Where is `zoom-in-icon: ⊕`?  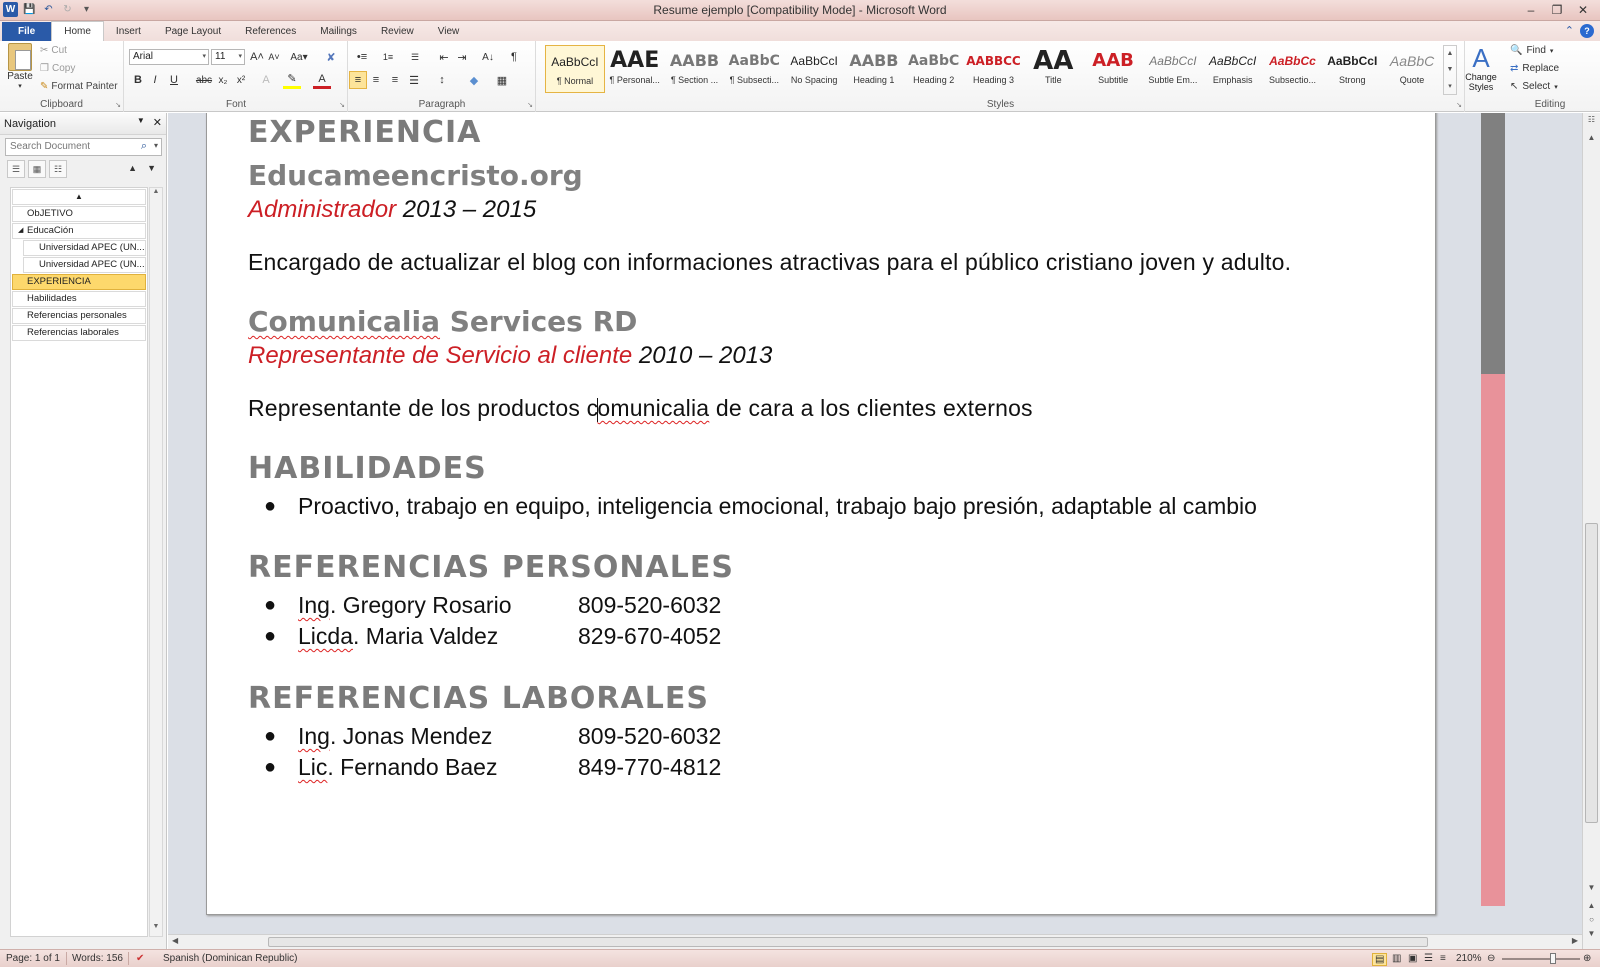 zoom-in-icon: ⊕ is located at coordinates (1587, 958).